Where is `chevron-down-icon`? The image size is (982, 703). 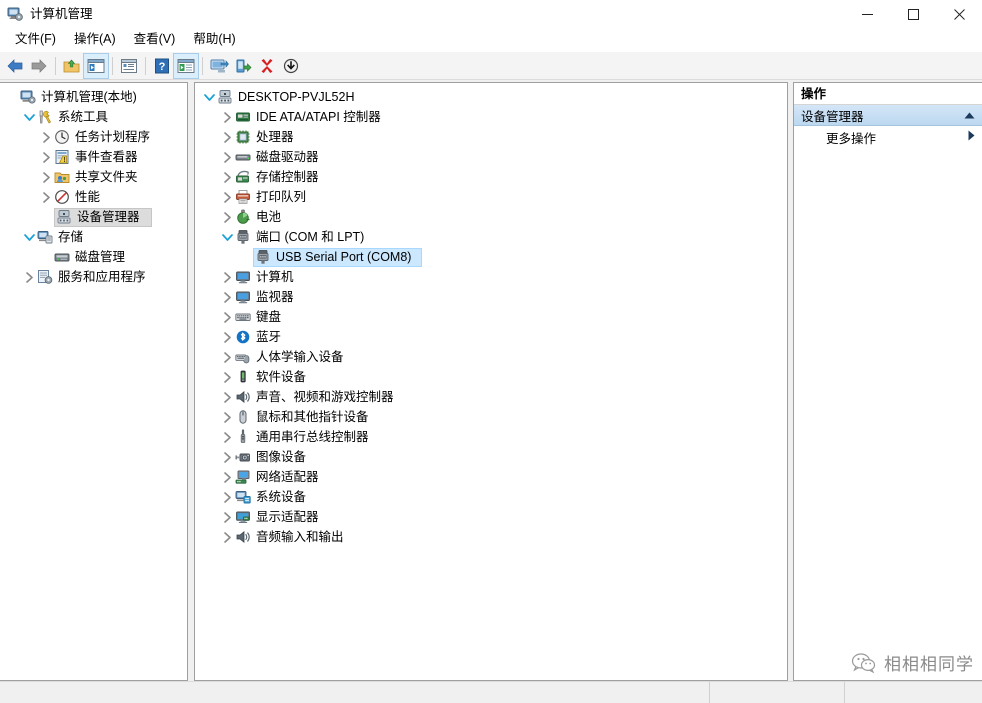 chevron-down-icon is located at coordinates (29, 117).